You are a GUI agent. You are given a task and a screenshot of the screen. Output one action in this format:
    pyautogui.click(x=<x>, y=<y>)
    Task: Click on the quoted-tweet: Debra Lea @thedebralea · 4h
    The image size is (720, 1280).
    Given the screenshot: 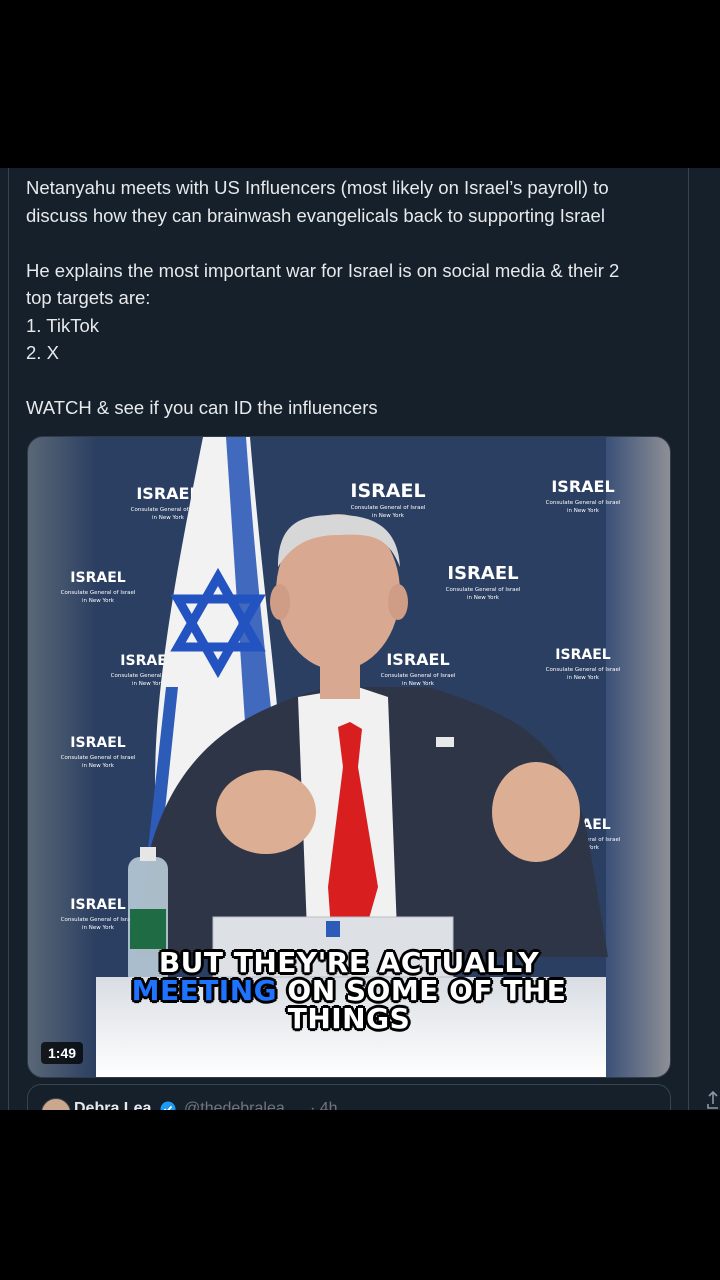 What is the action you would take?
    pyautogui.click(x=349, y=1097)
    